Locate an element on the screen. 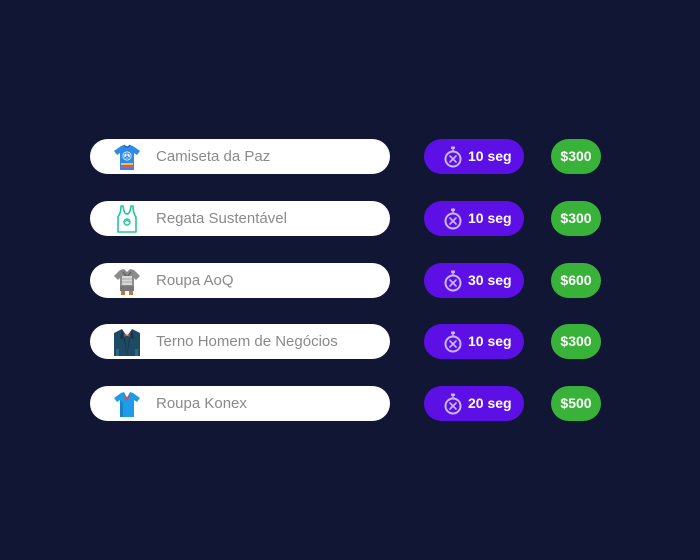 This screenshot has width=700, height=560. business-suit-icon is located at coordinates (127, 342).